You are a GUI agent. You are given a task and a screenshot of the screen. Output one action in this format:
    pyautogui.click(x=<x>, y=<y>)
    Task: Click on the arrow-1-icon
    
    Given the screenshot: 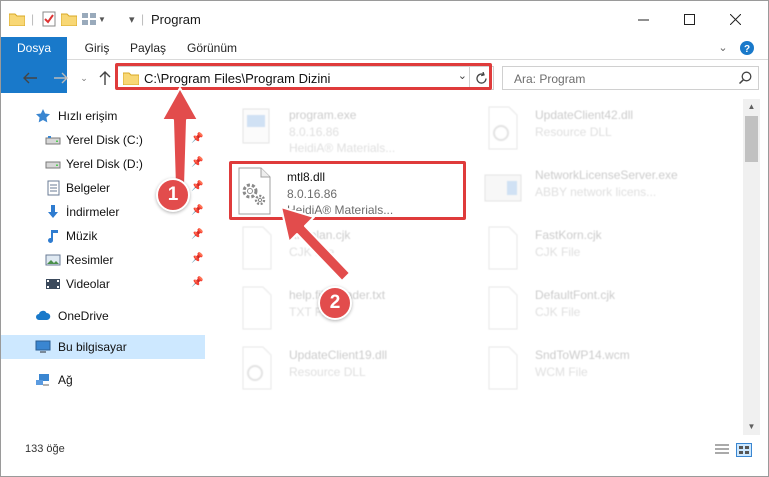 What is the action you would take?
    pyautogui.click(x=180, y=137)
    